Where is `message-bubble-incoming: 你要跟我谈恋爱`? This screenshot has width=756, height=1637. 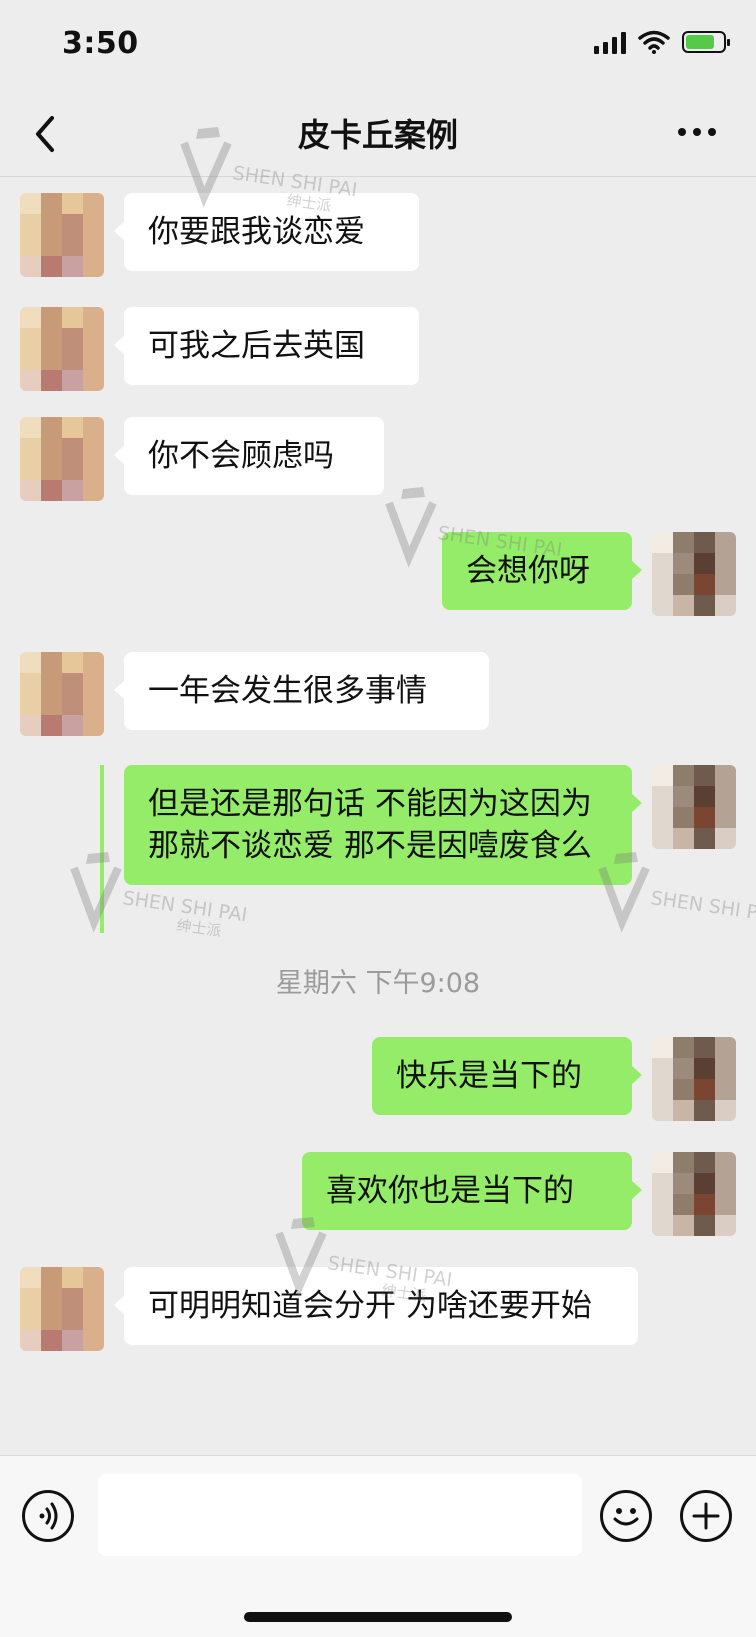 message-bubble-incoming: 你要跟我谈恋爱 is located at coordinates (266, 232).